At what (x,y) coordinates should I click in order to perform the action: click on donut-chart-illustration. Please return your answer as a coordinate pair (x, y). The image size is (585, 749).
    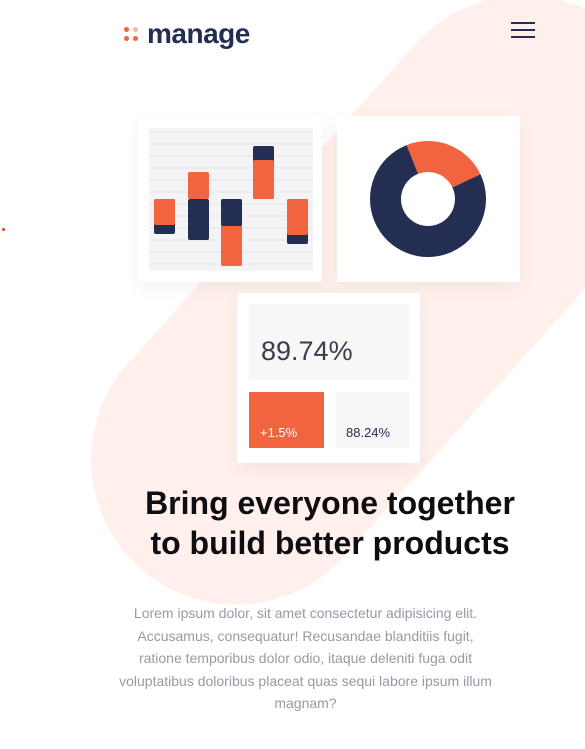
    Looking at the image, I should click on (428, 199).